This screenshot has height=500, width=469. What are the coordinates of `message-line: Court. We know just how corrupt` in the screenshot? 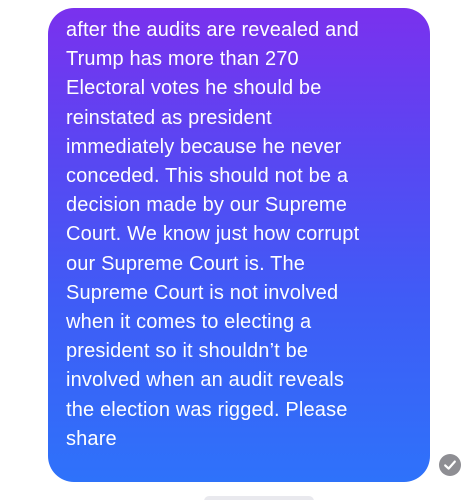 It's located at (213, 234).